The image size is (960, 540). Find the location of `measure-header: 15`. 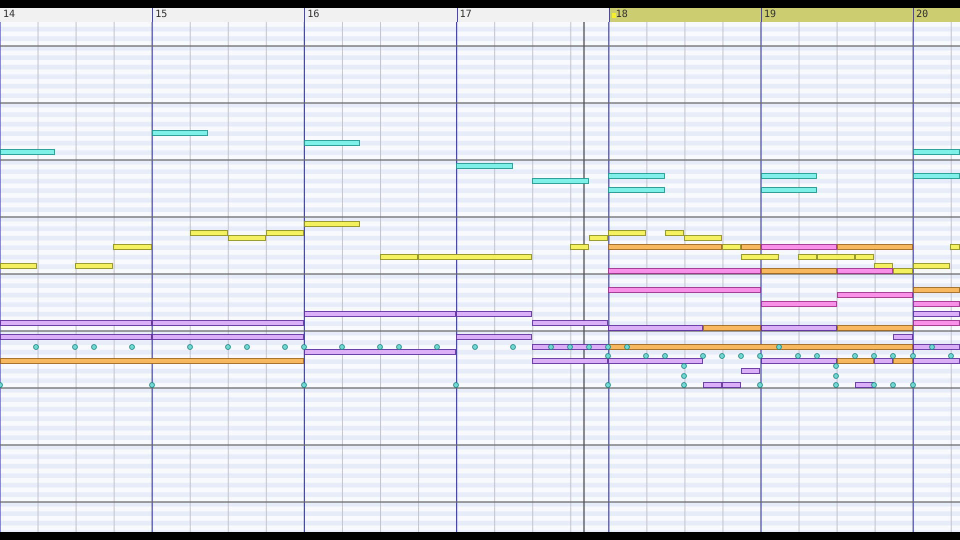

measure-header: 15 is located at coordinates (228, 15).